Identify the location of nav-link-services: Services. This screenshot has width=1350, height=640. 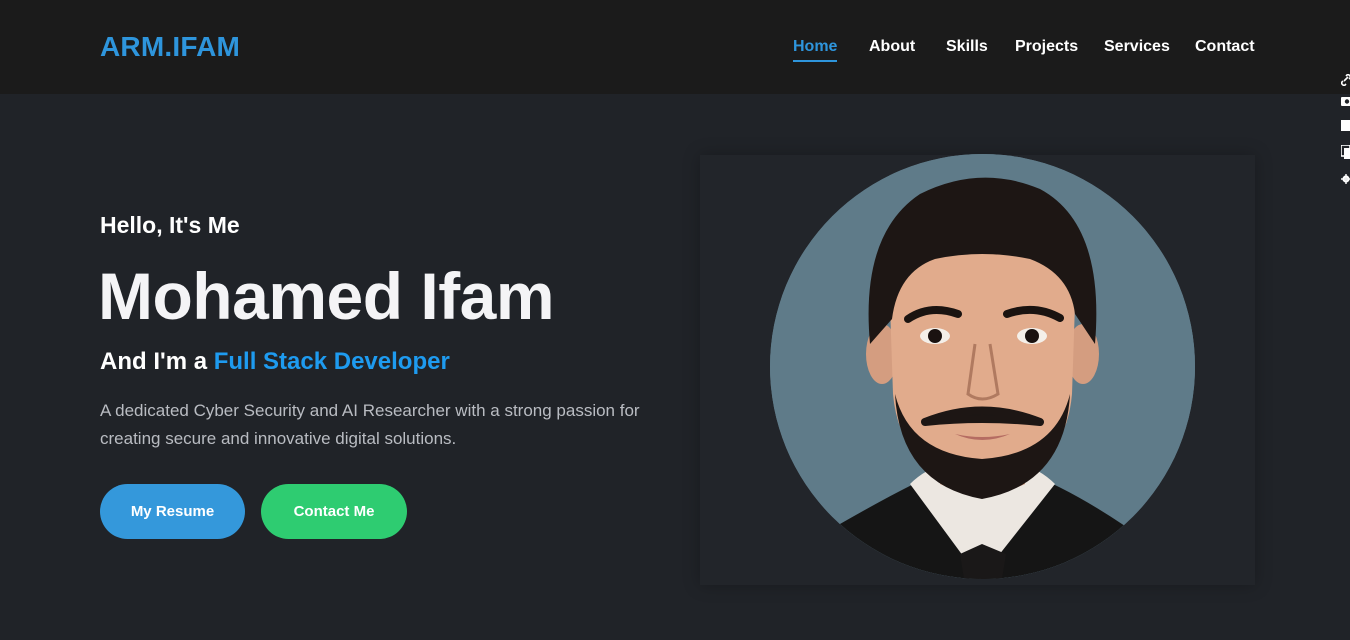
(1137, 47).